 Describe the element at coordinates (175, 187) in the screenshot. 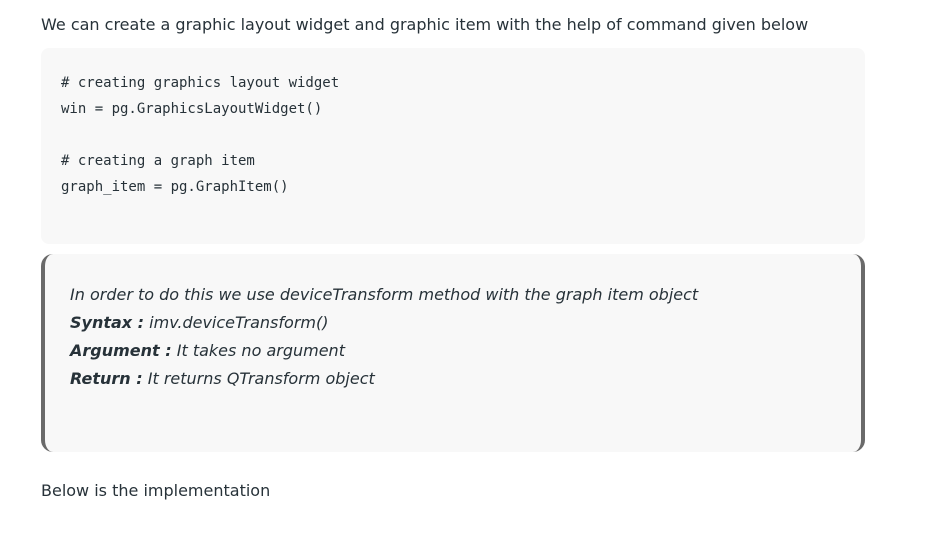

I see `code-line: graph_item = pg.GraphItem()` at that location.